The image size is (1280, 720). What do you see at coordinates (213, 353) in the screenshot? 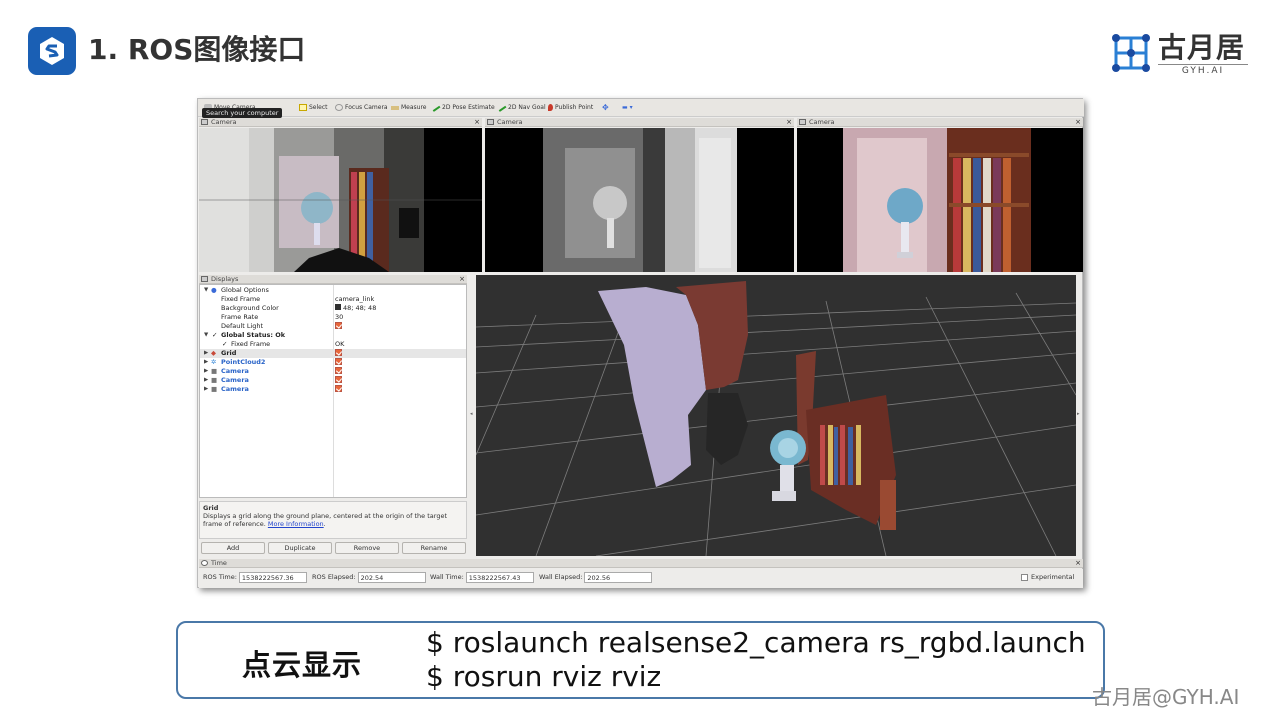
I see `grid-icon: ◆` at bounding box center [213, 353].